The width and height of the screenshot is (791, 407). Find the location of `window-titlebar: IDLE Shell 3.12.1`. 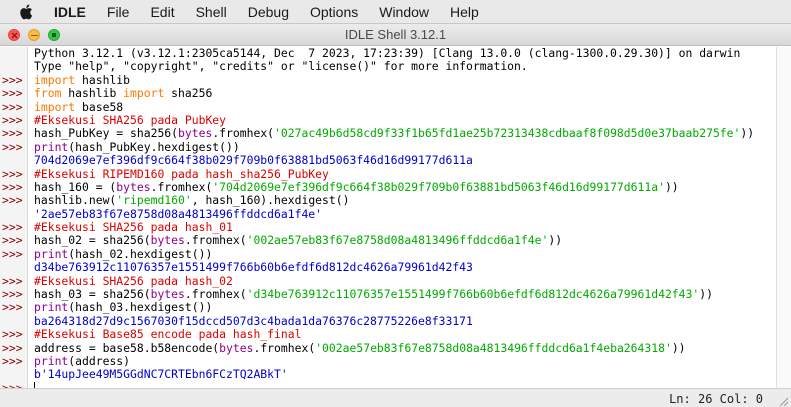

window-titlebar: IDLE Shell 3.12.1 is located at coordinates (395, 35).